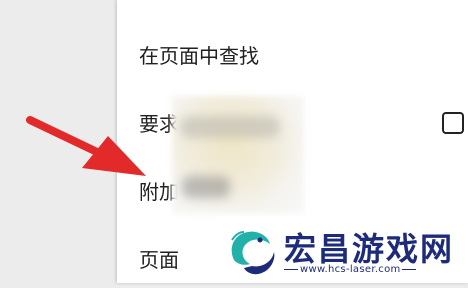 The height and width of the screenshot is (288, 468). What do you see at coordinates (343, 249) in the screenshot?
I see `watermark: 宏昌游戏网 www.hcs-laser.com` at bounding box center [343, 249].